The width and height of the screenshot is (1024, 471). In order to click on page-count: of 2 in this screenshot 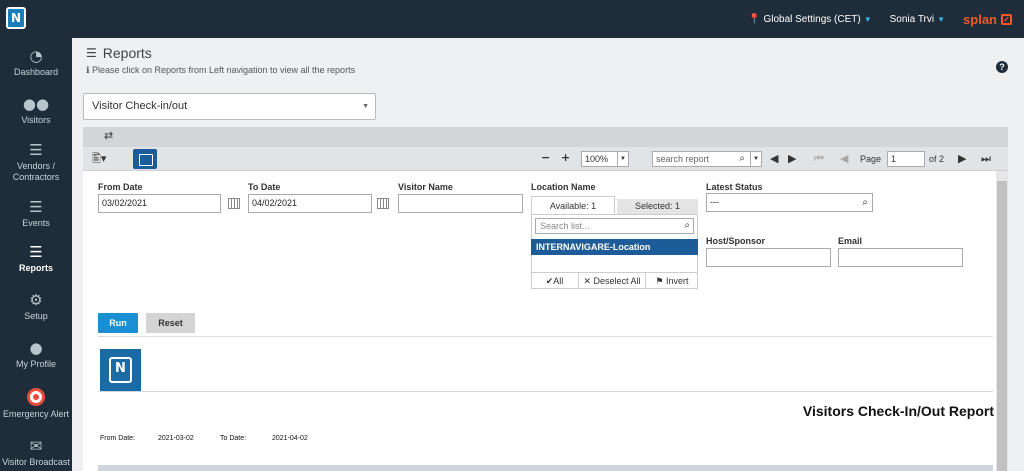, I will do `click(937, 159)`.